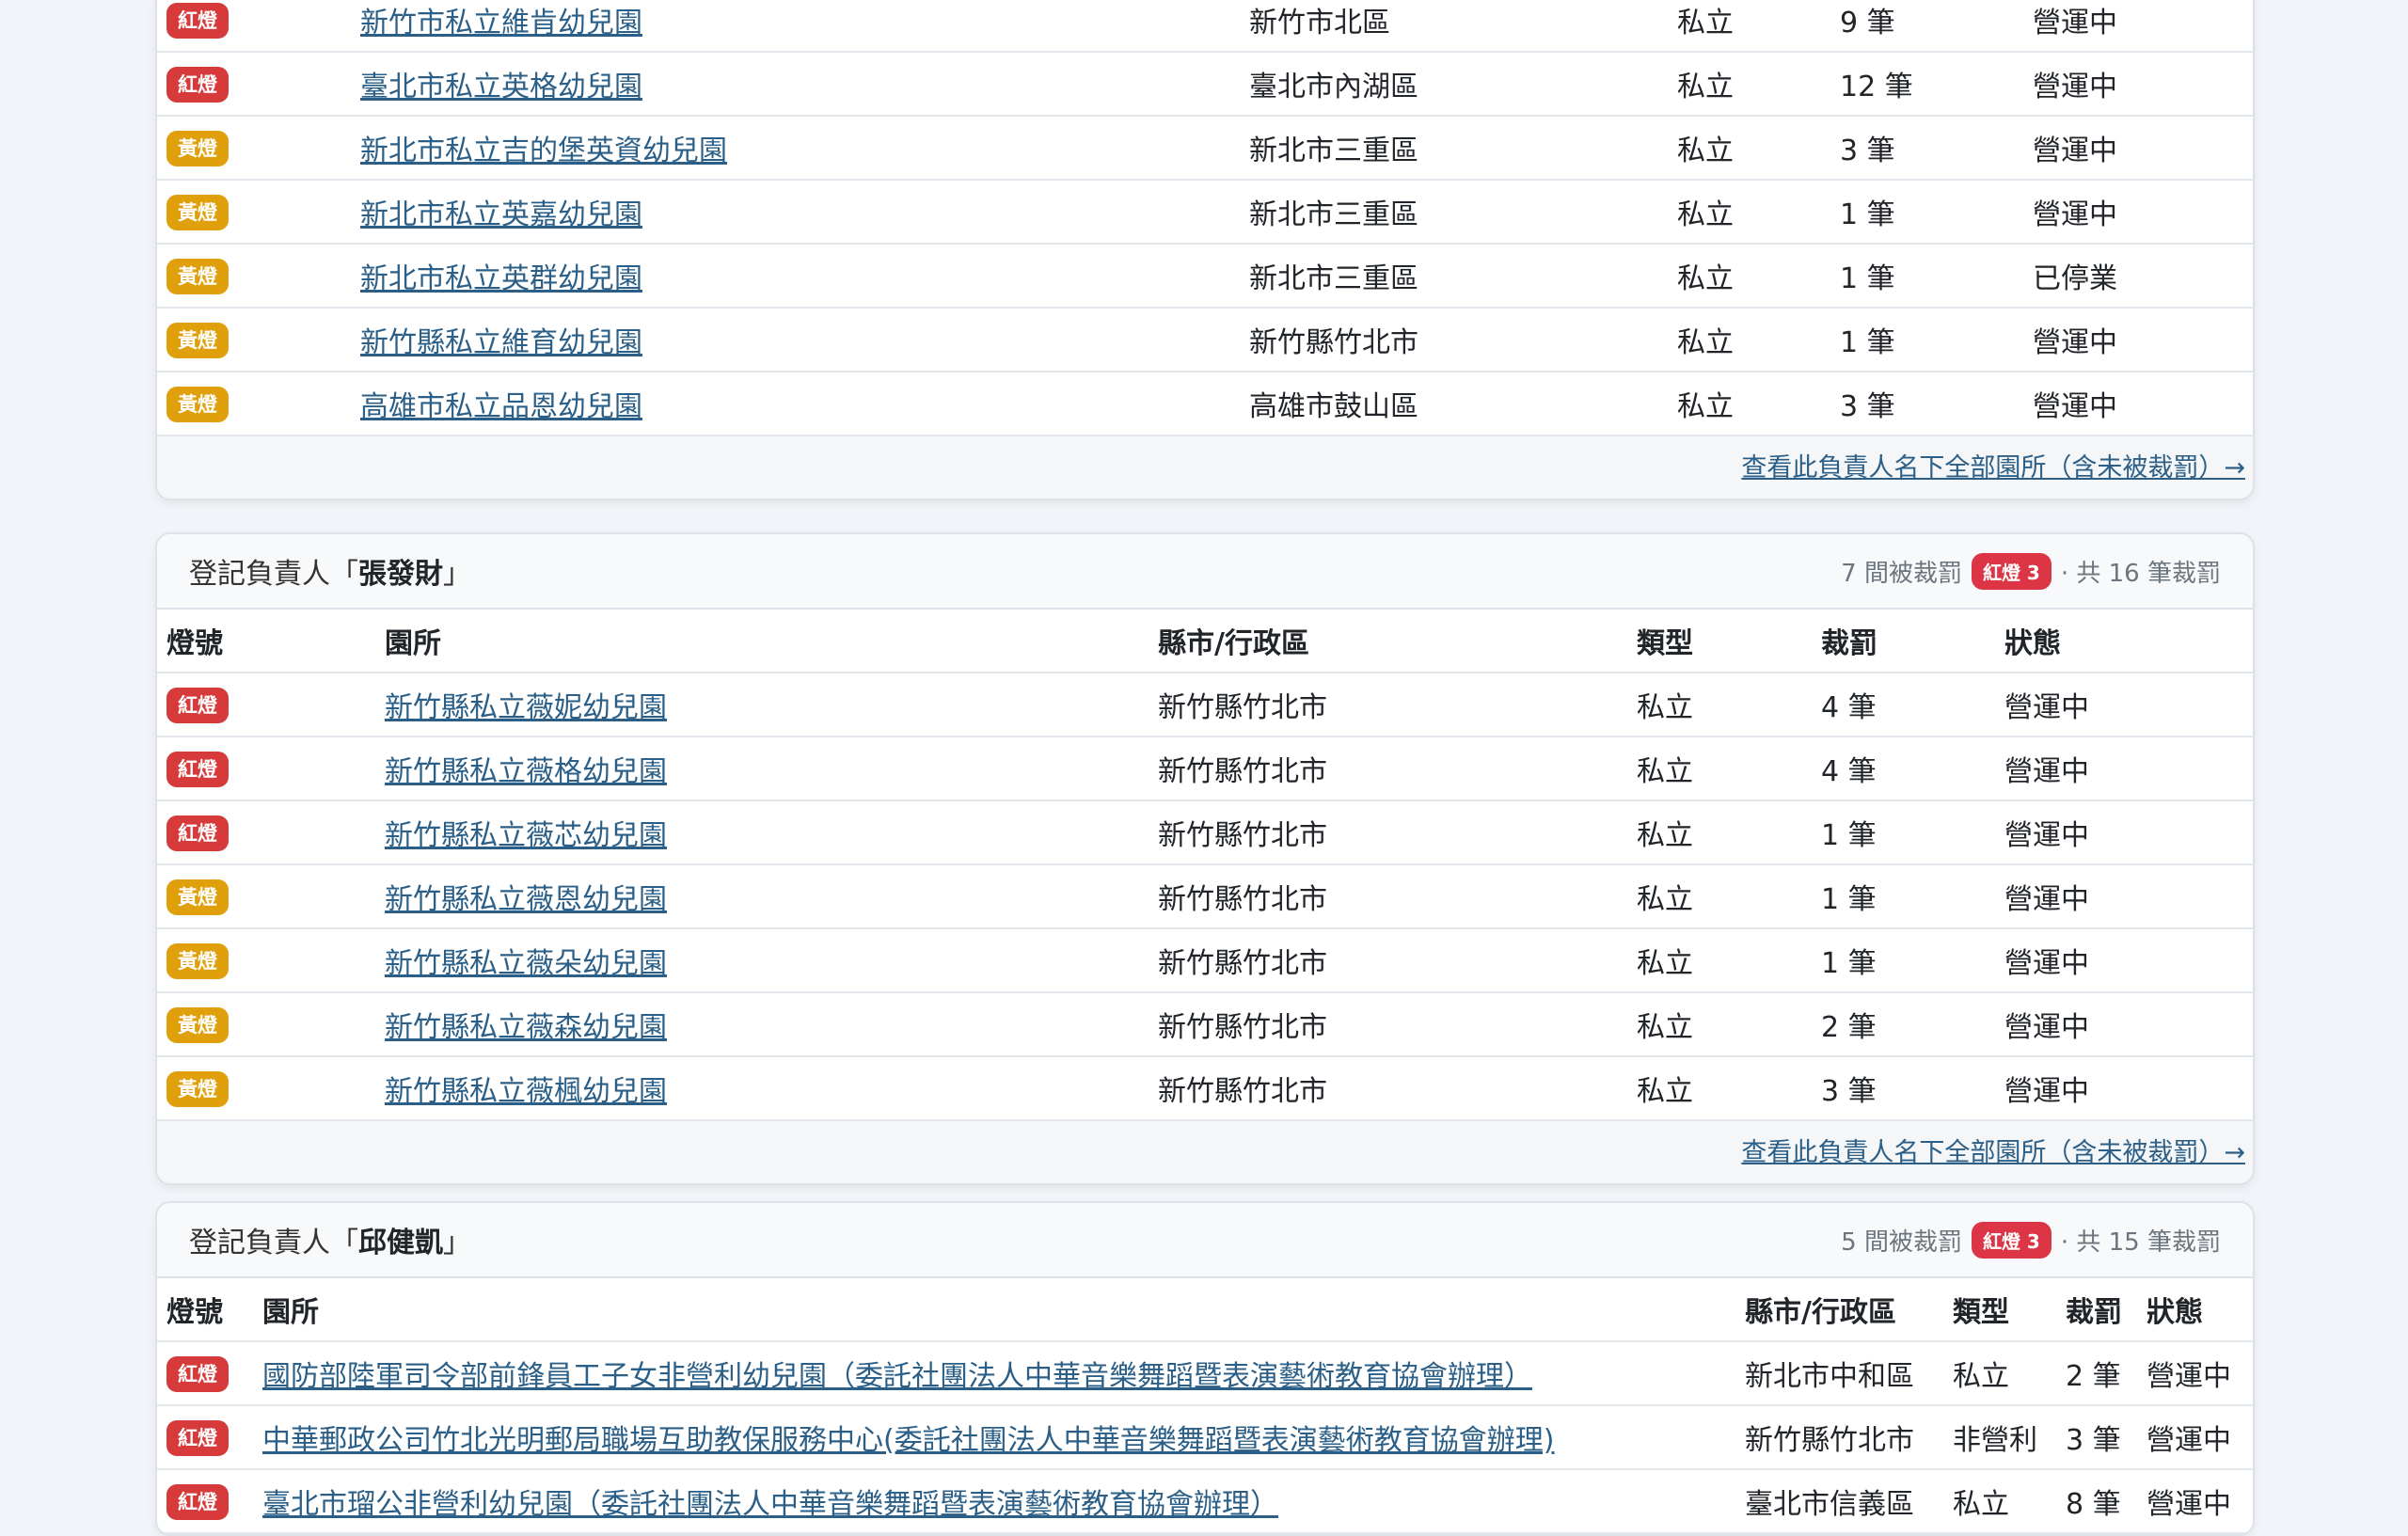 The height and width of the screenshot is (1536, 2408). What do you see at coordinates (762, 1088) in the screenshot?
I see `facility-cell: 新竹縣私立薇楓幼兒園` at bounding box center [762, 1088].